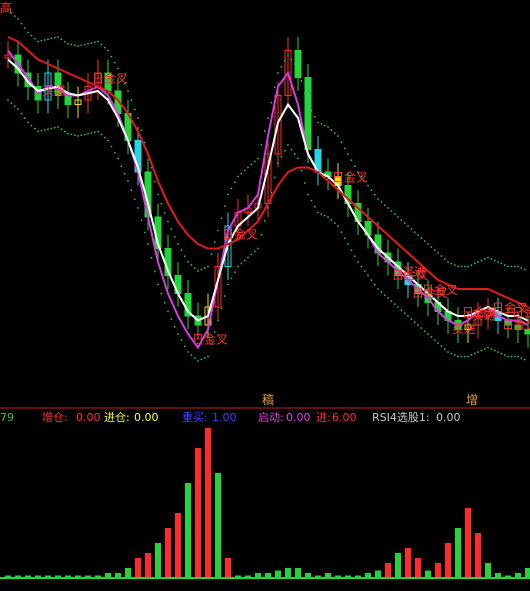 The height and width of the screenshot is (591, 530). What do you see at coordinates (323, 417) in the screenshot?
I see `ind-name-jin: 进:` at bounding box center [323, 417].